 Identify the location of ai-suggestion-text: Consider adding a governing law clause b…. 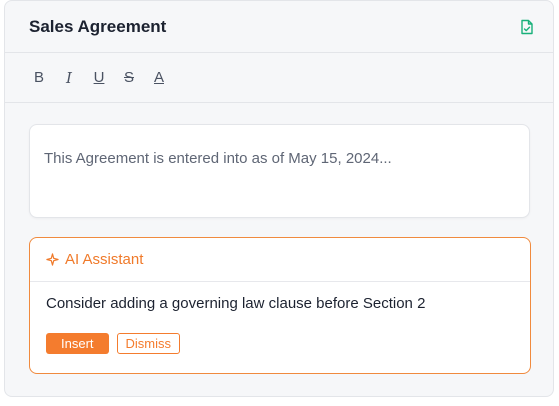
(236, 303).